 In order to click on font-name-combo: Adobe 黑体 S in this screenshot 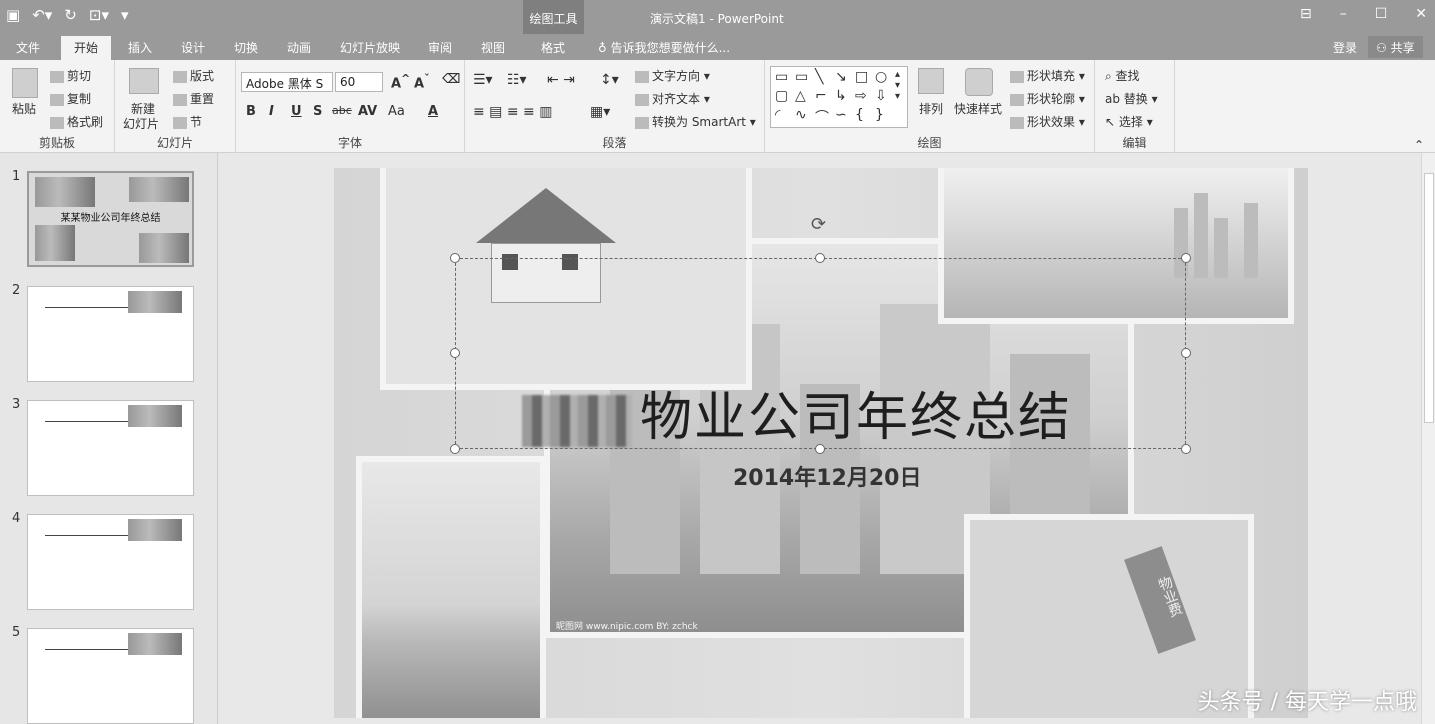, I will do `click(287, 82)`.